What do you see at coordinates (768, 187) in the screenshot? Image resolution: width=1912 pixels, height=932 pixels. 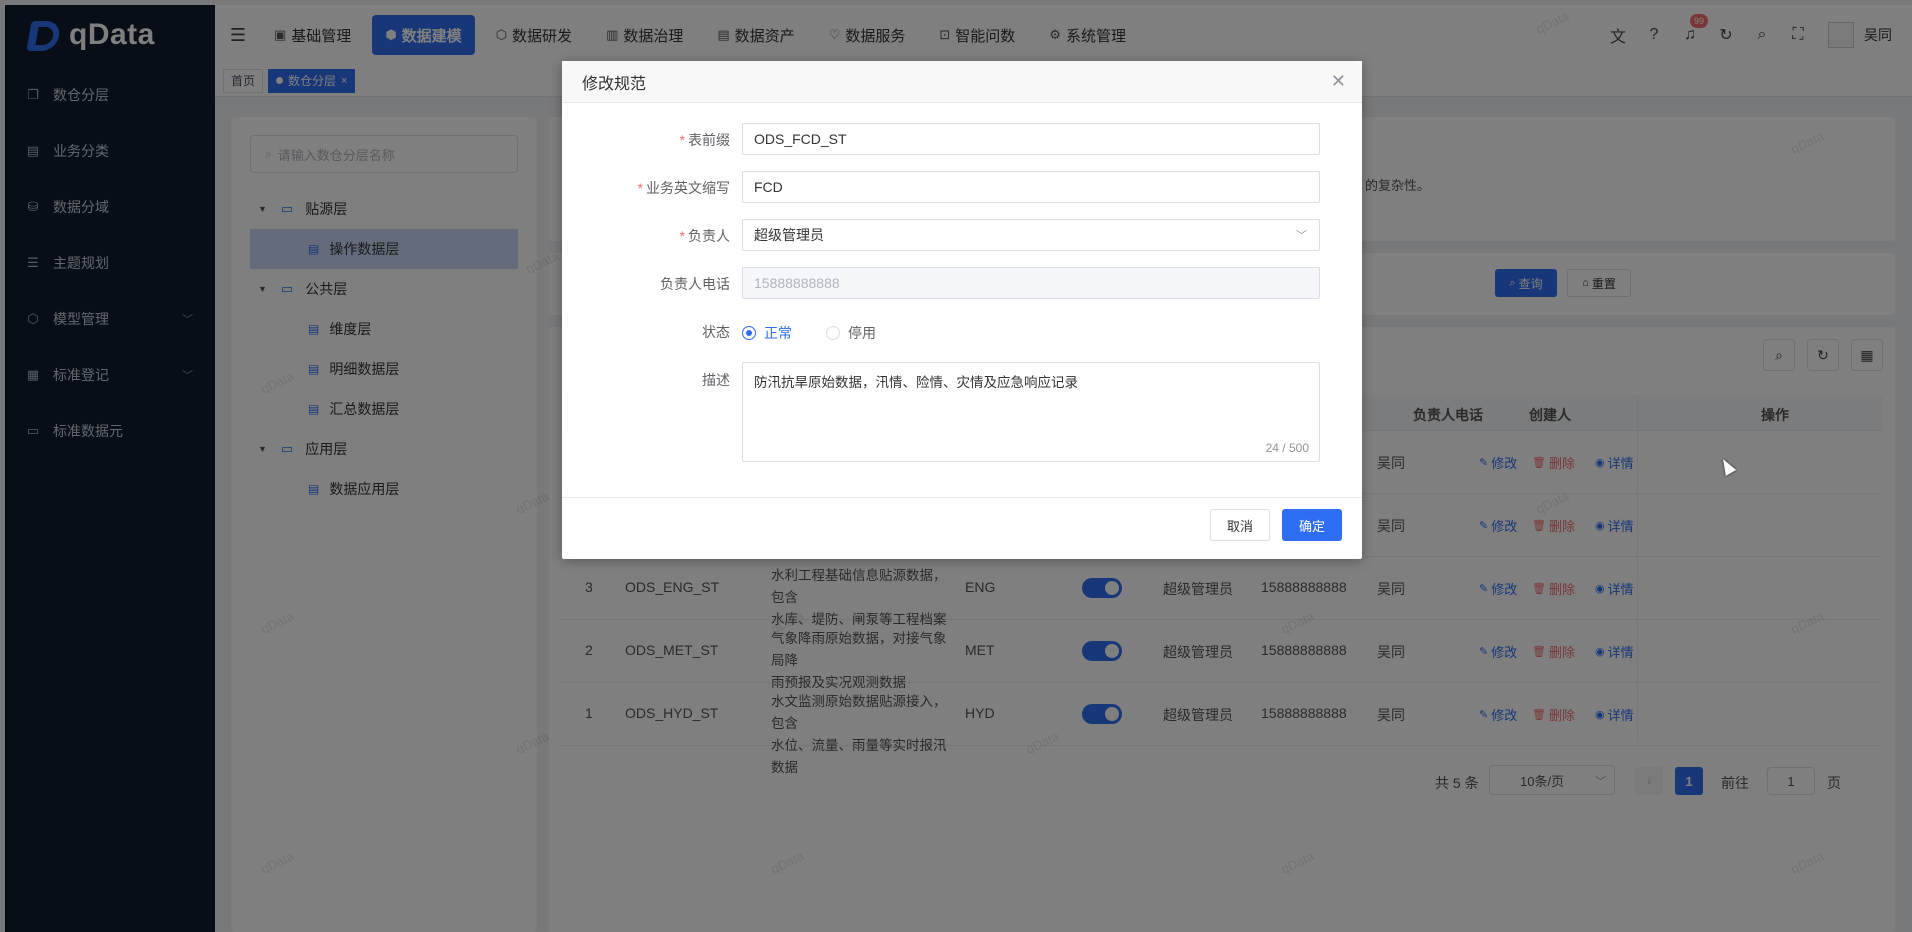 I see `input-value: FCD` at bounding box center [768, 187].